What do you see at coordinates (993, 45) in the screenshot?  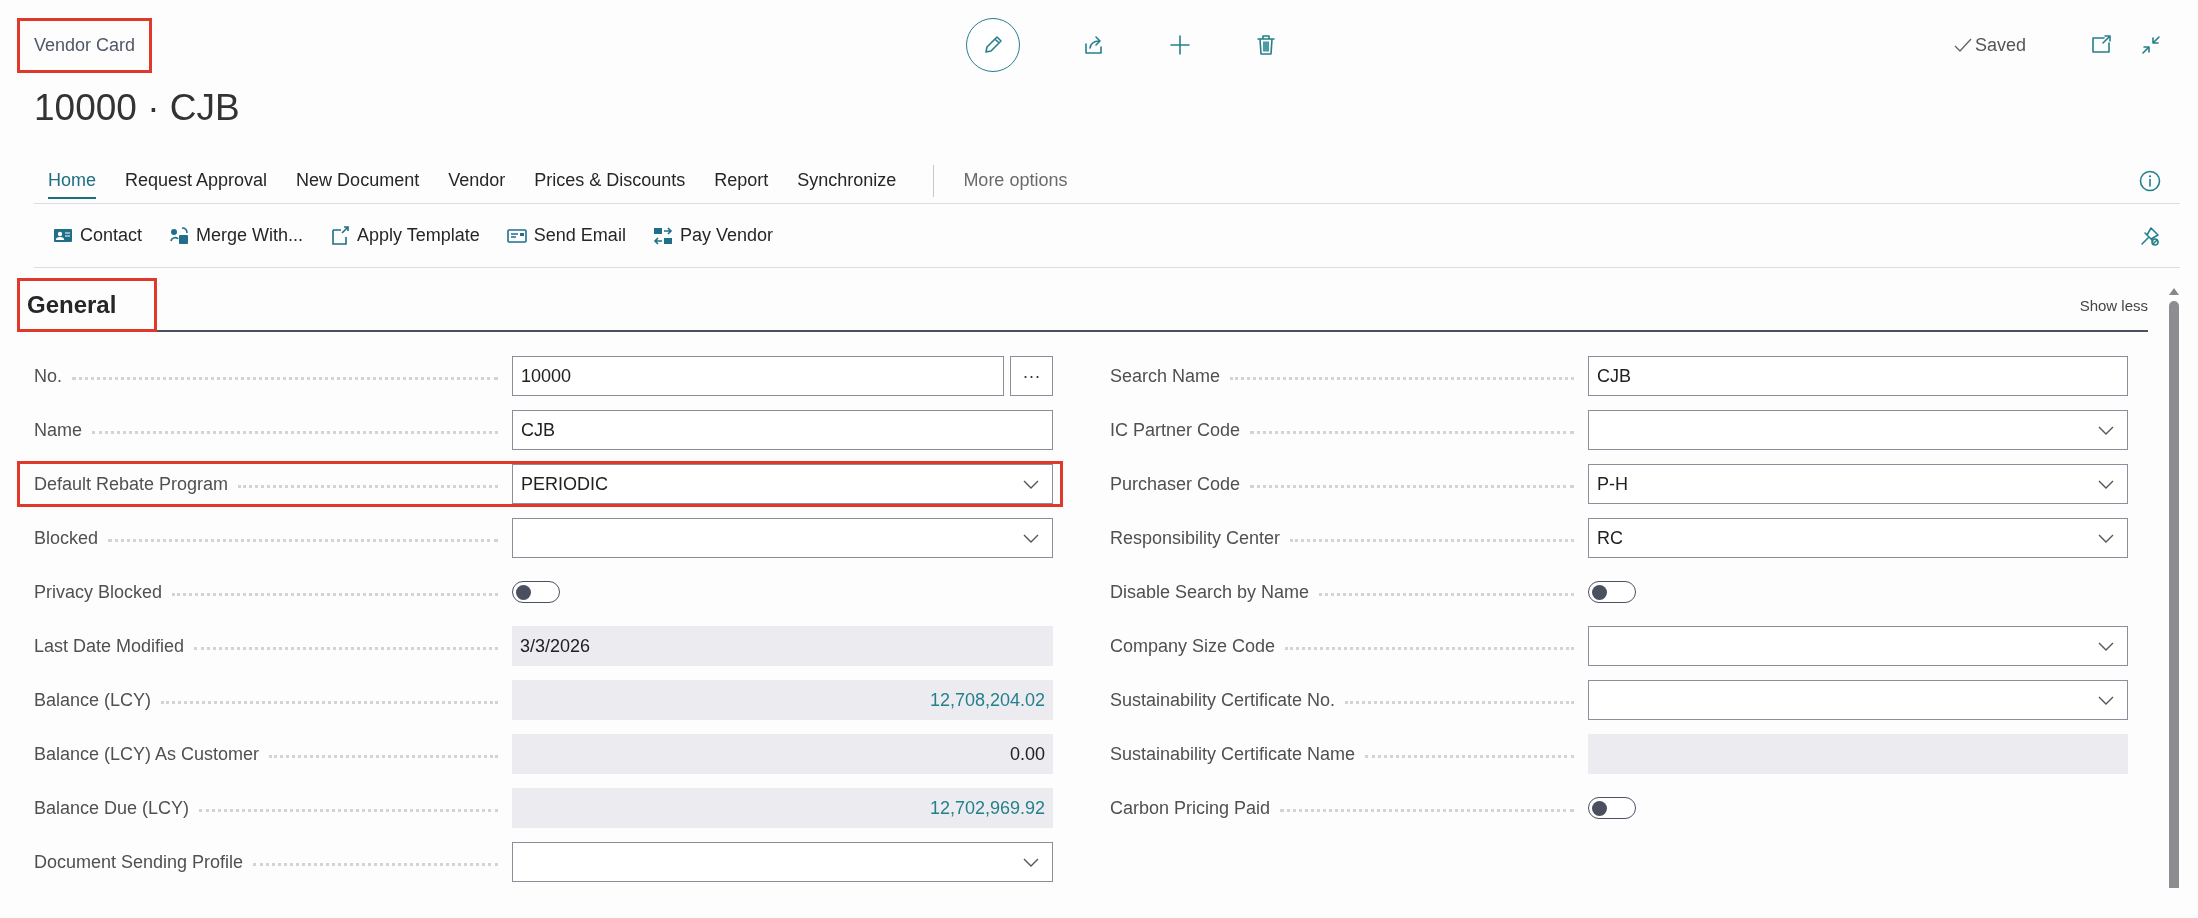 I see `edit-button` at bounding box center [993, 45].